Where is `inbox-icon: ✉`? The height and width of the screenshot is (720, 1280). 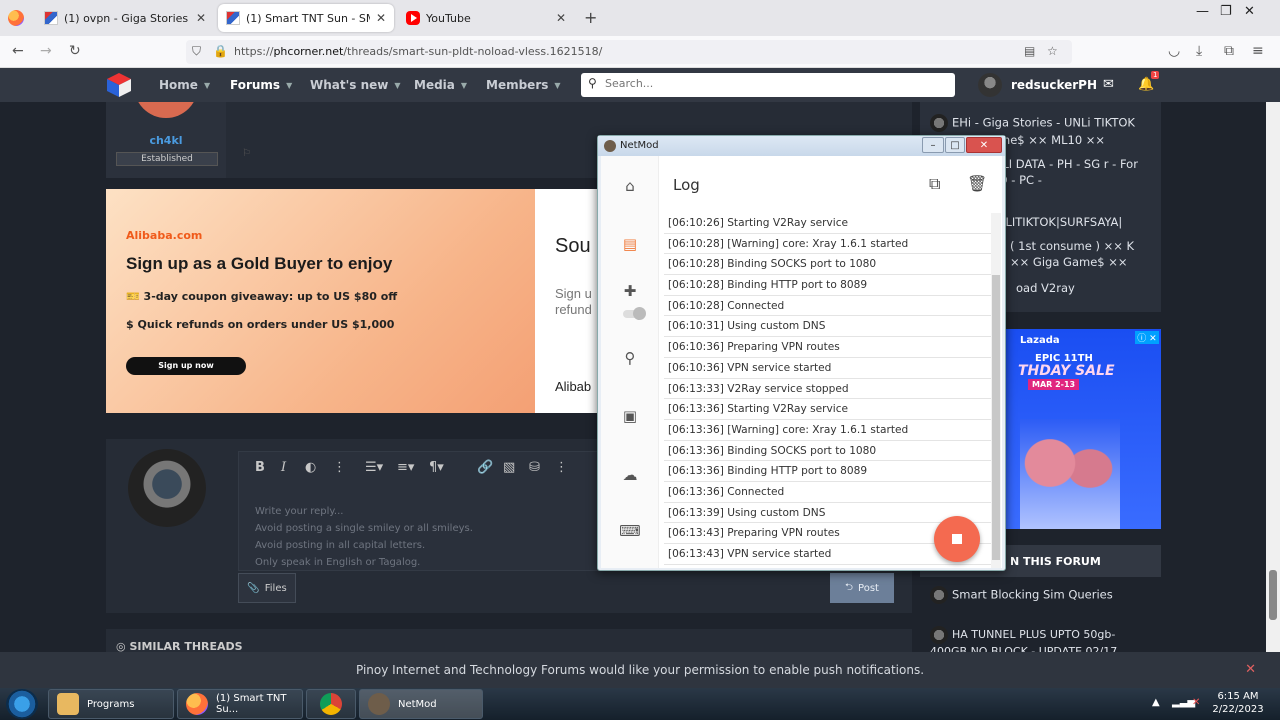 inbox-icon: ✉ is located at coordinates (1108, 84).